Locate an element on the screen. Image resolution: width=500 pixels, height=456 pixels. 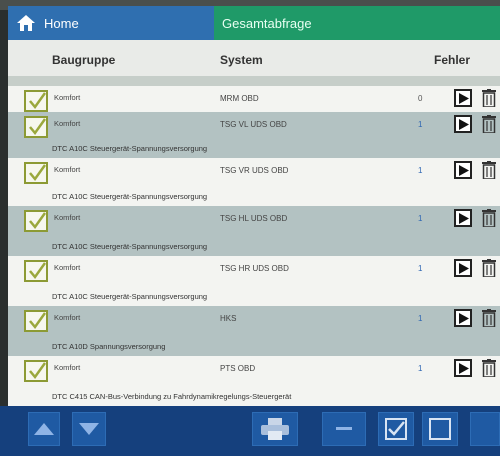
row-system: TSG HR UDS OBD is located at coordinates (254, 268).